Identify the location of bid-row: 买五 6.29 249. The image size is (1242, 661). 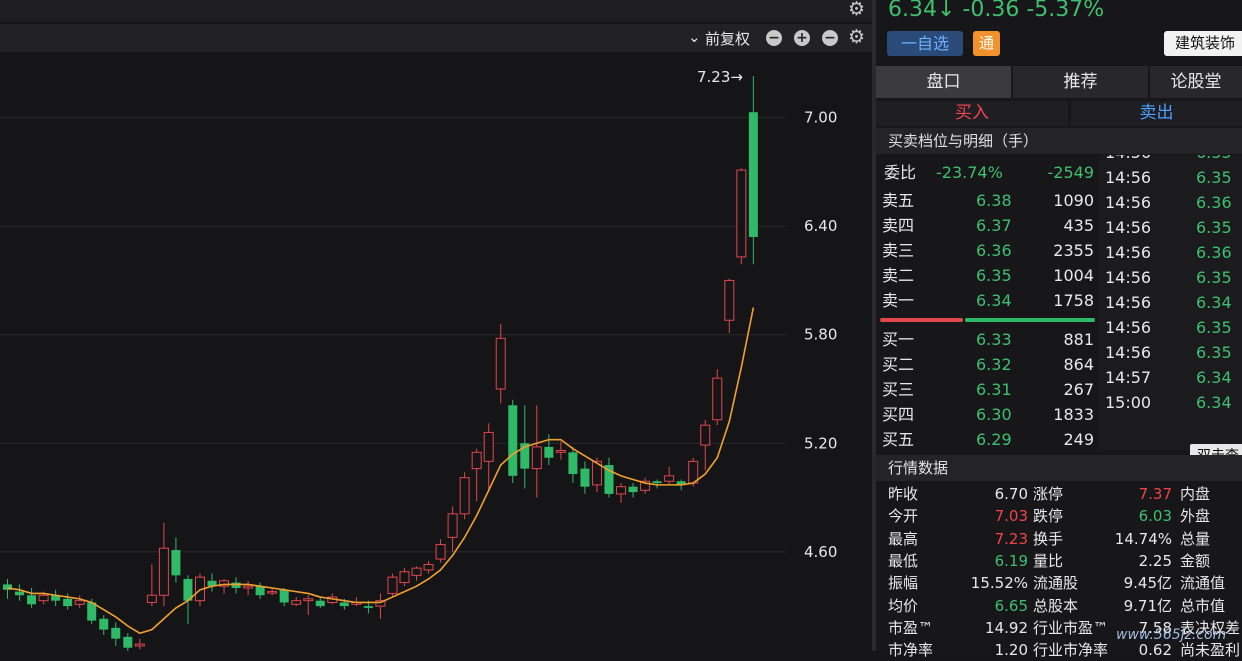
(987, 439).